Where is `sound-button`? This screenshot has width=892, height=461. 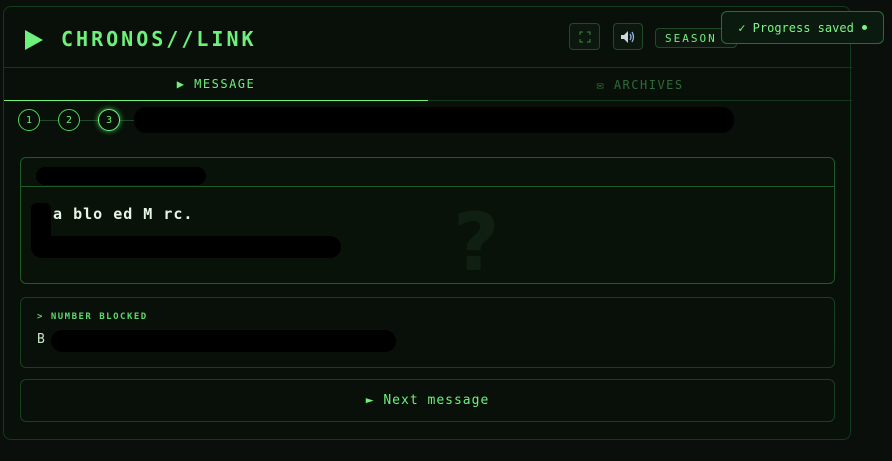
sound-button is located at coordinates (628, 36).